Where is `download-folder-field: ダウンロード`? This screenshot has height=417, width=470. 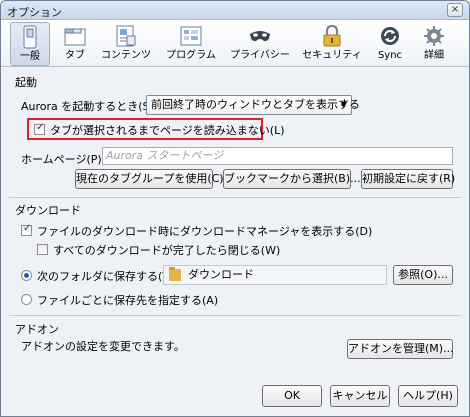
download-folder-field: ダウンロード is located at coordinates (275, 275).